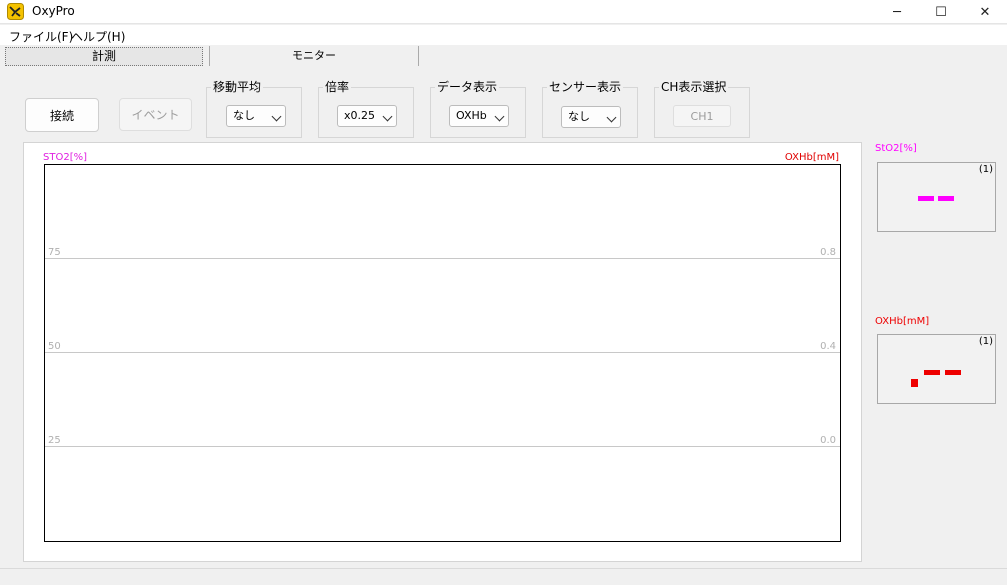 The width and height of the screenshot is (1007, 585). Describe the element at coordinates (54, 346) in the screenshot. I see `left-tick-label: 50` at that location.